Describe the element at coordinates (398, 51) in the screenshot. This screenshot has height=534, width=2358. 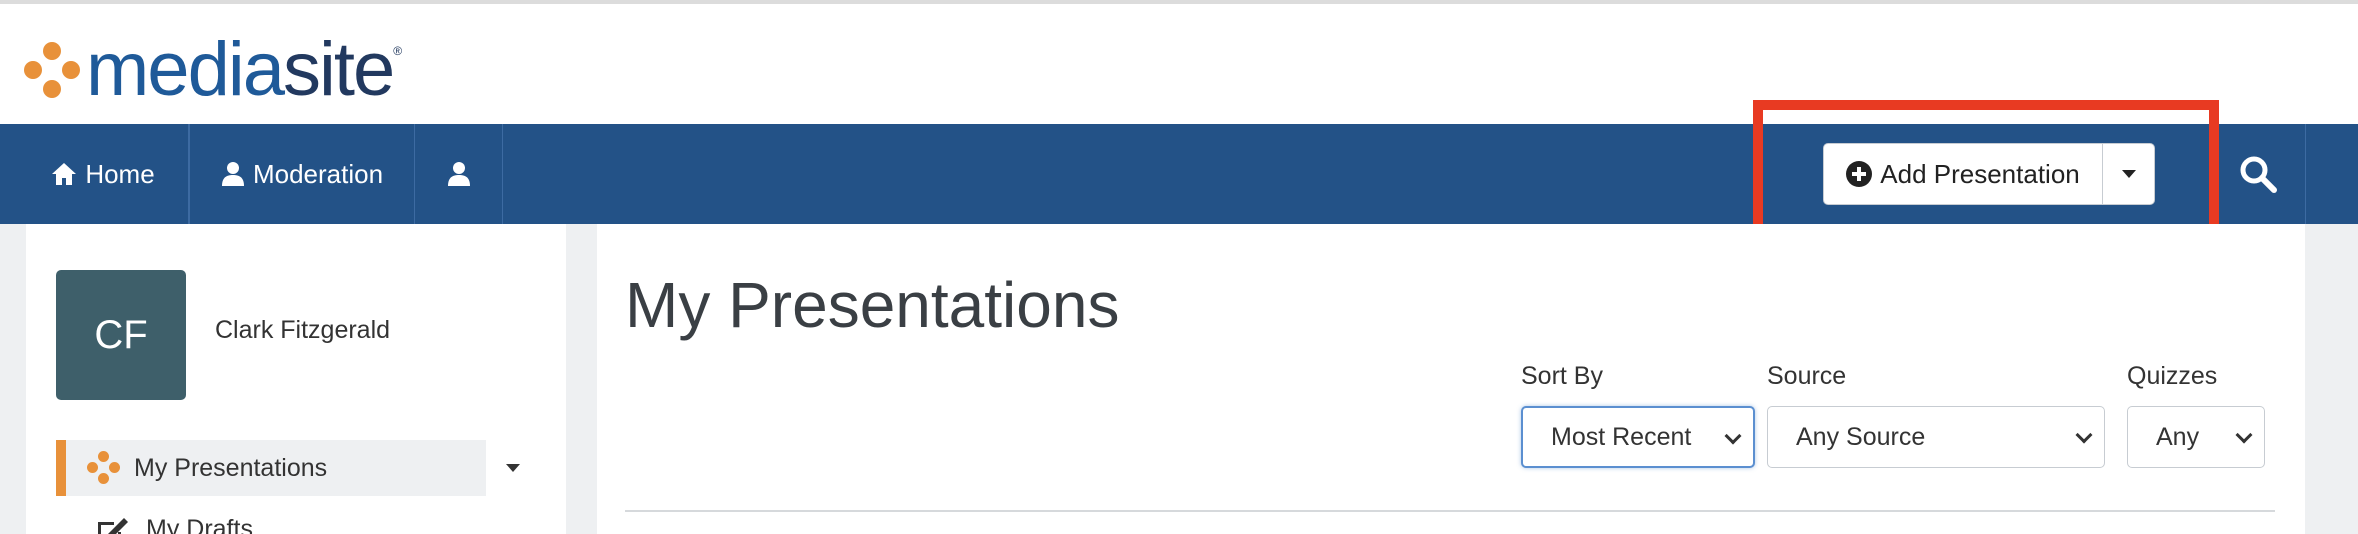
I see `registered-mark: ®` at that location.